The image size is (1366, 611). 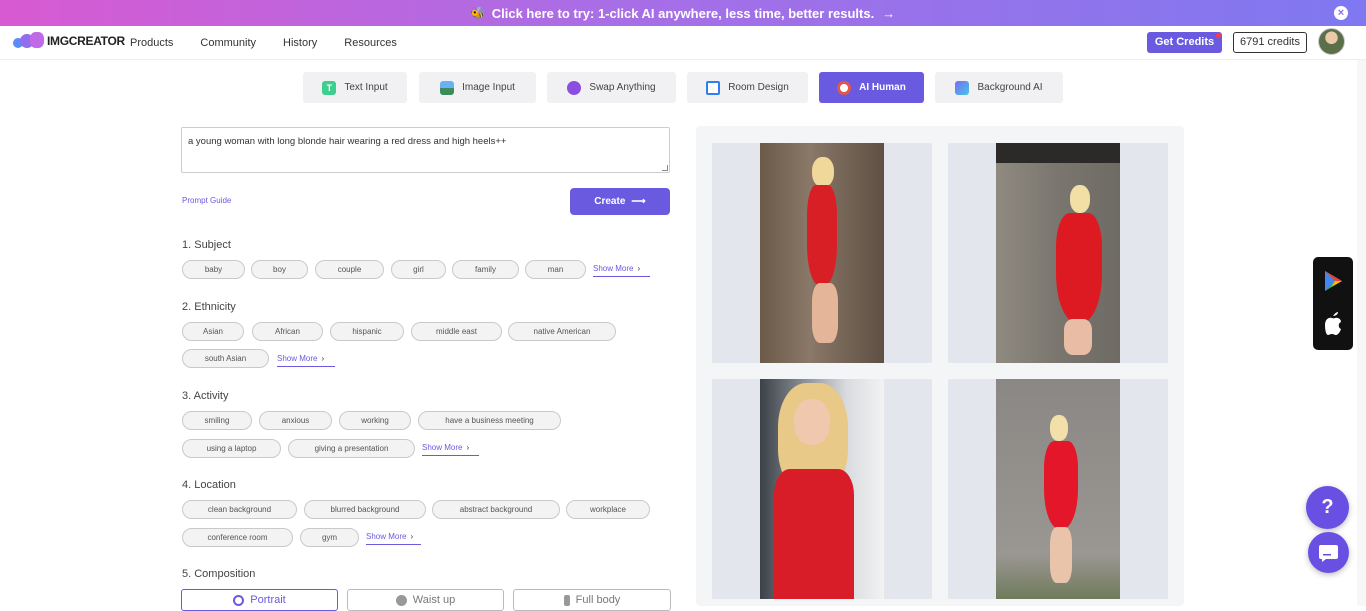 I want to click on resize-handle-icon, so click(x=665, y=168).